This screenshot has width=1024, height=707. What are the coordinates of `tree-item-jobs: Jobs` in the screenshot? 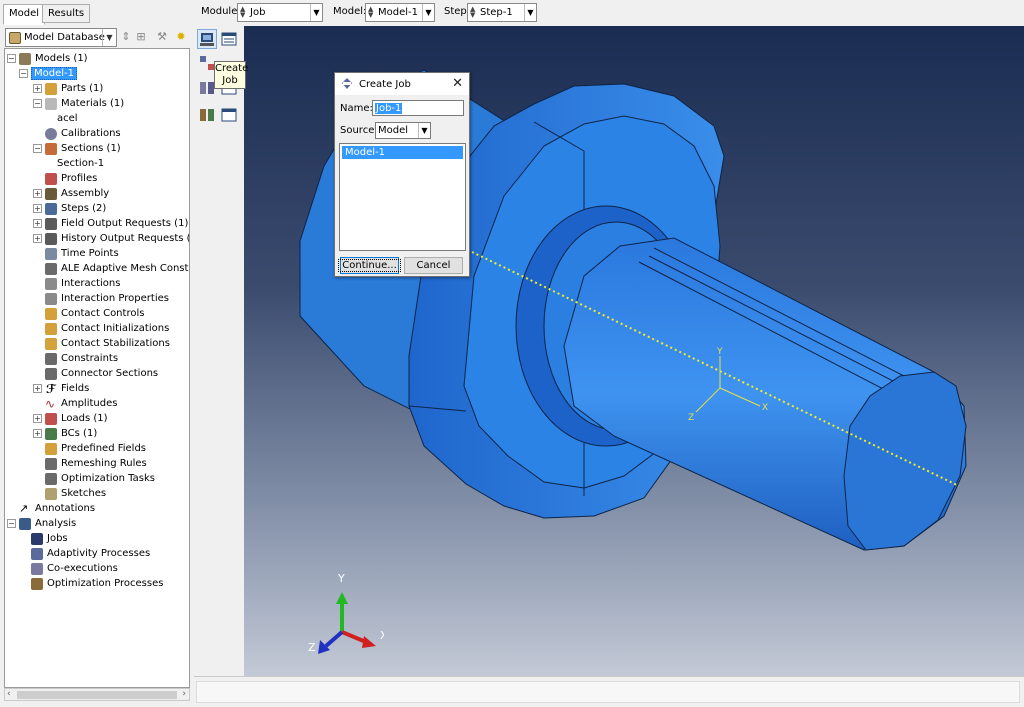 It's located at (49, 538).